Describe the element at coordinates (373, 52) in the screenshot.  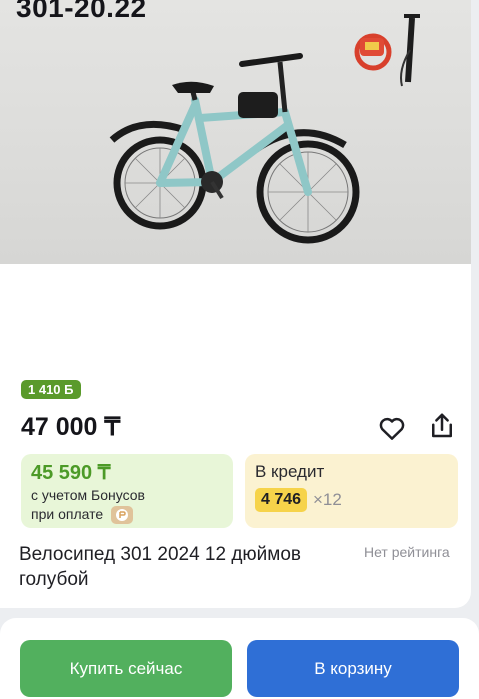
I see `lock-accessory` at that location.